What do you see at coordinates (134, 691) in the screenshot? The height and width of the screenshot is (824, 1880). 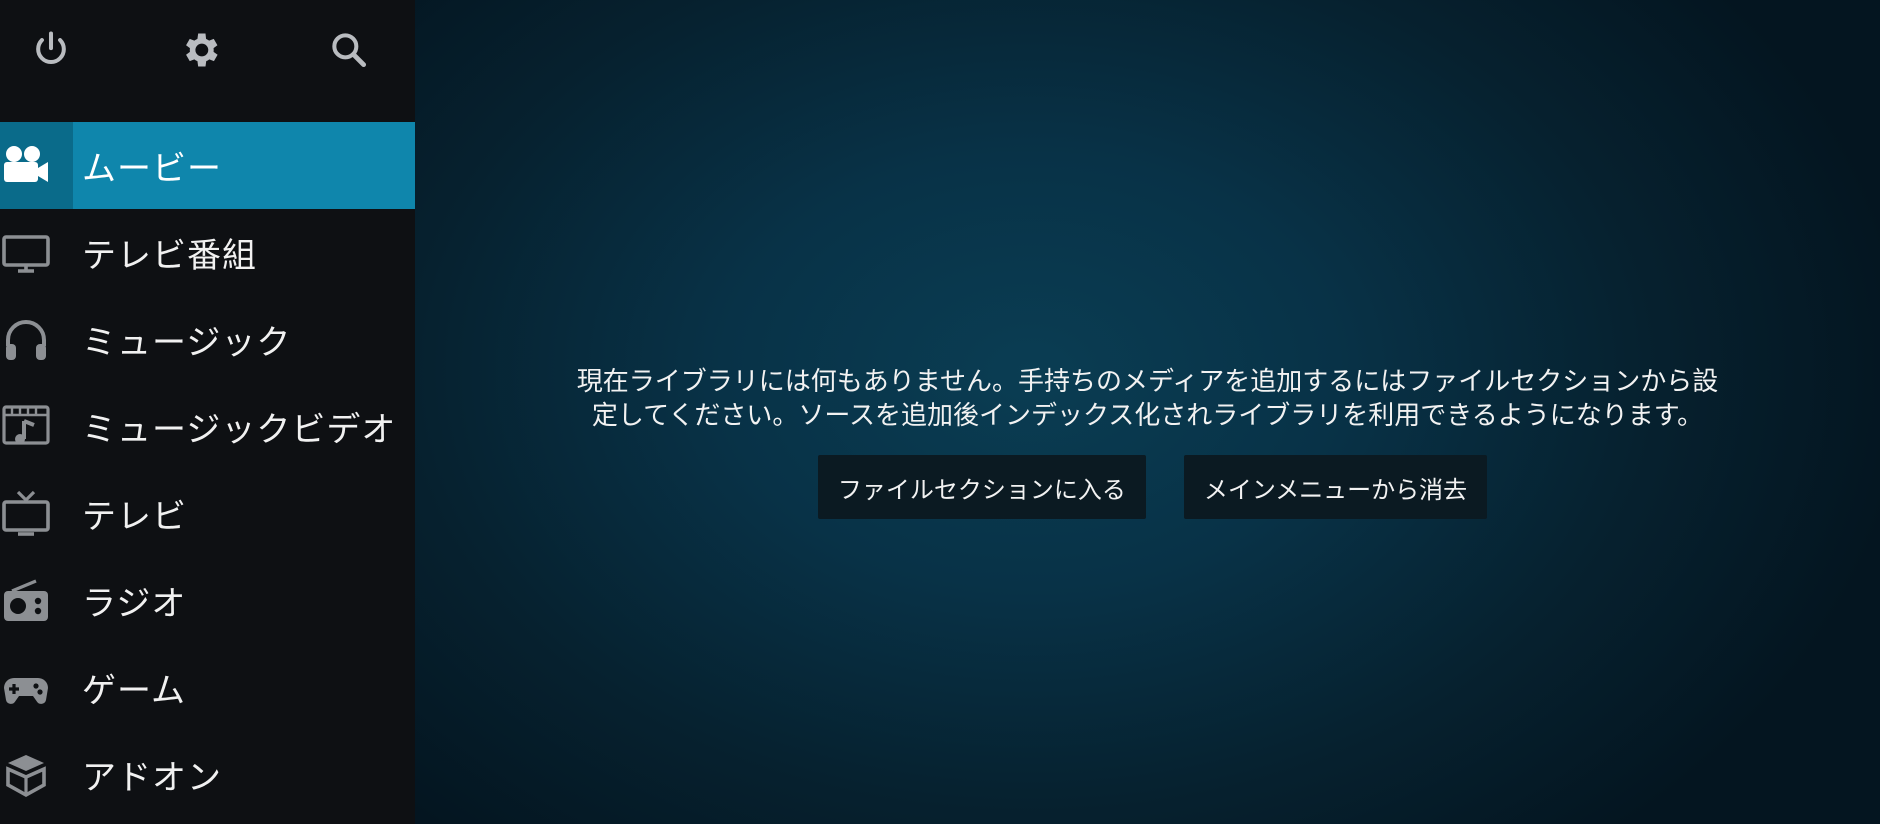 I see `menu-item-label: ゲーム` at bounding box center [134, 691].